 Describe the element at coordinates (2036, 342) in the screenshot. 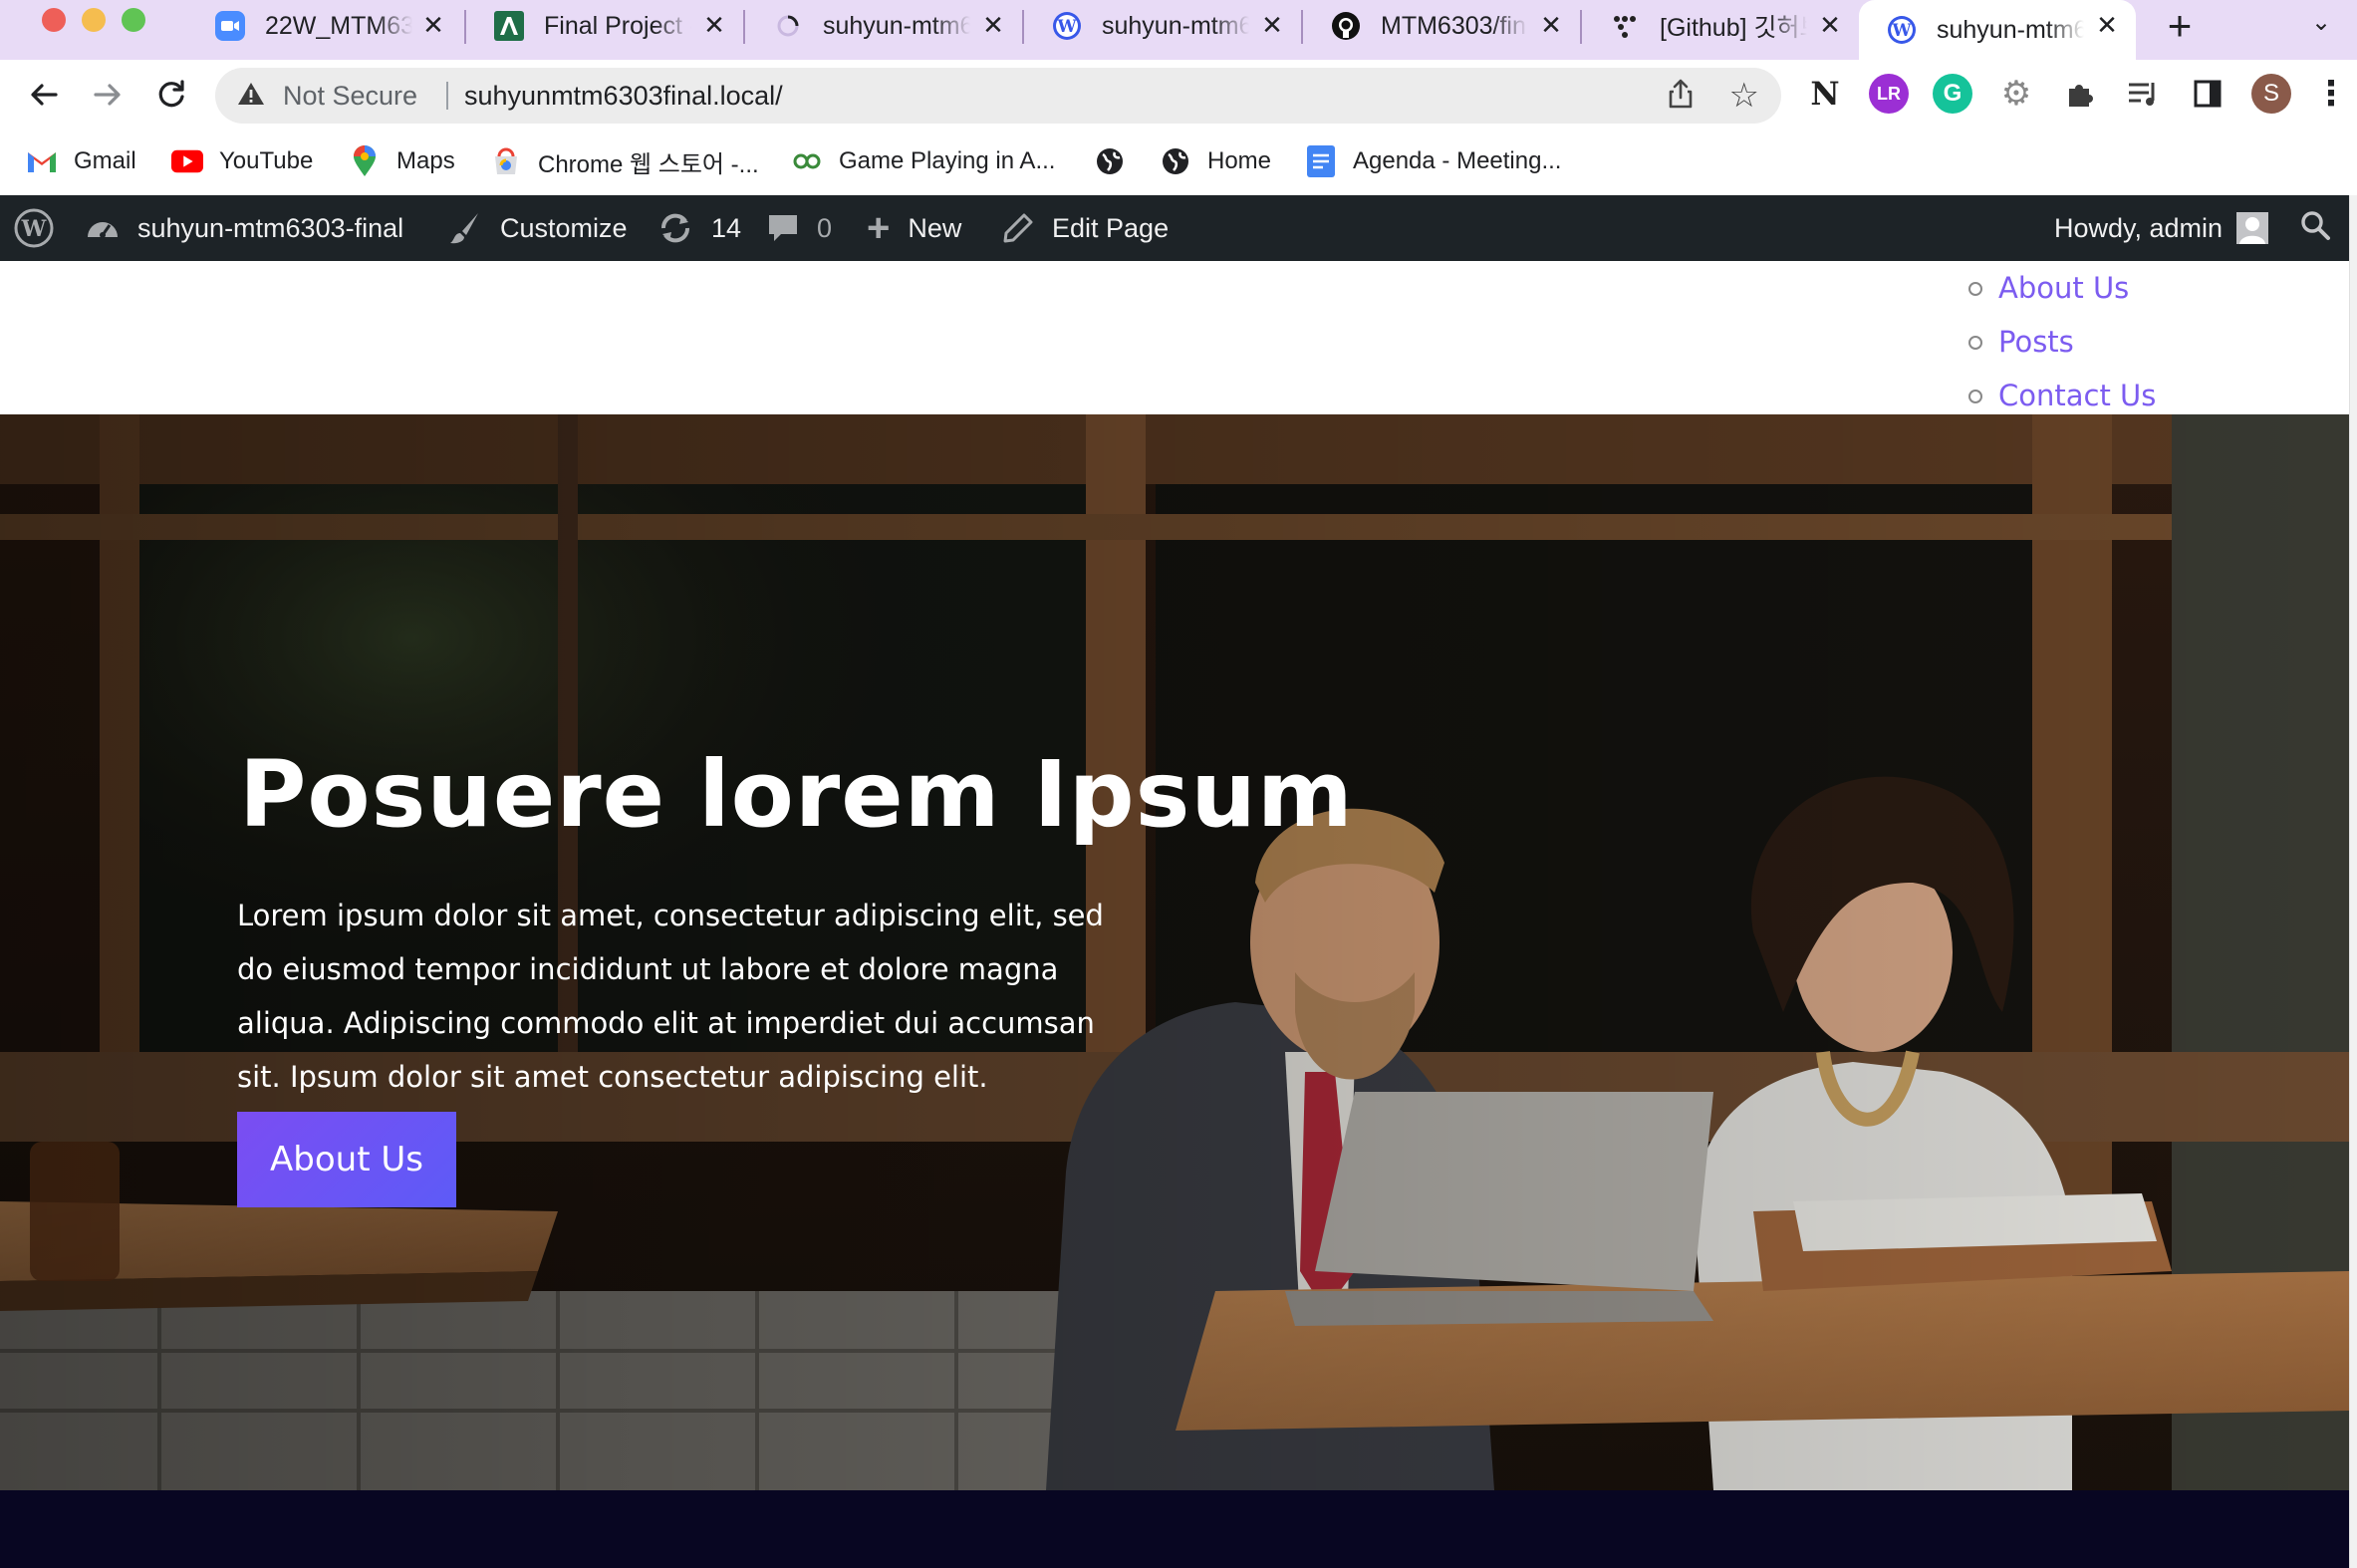

I see `nav-link-posts: Posts` at that location.